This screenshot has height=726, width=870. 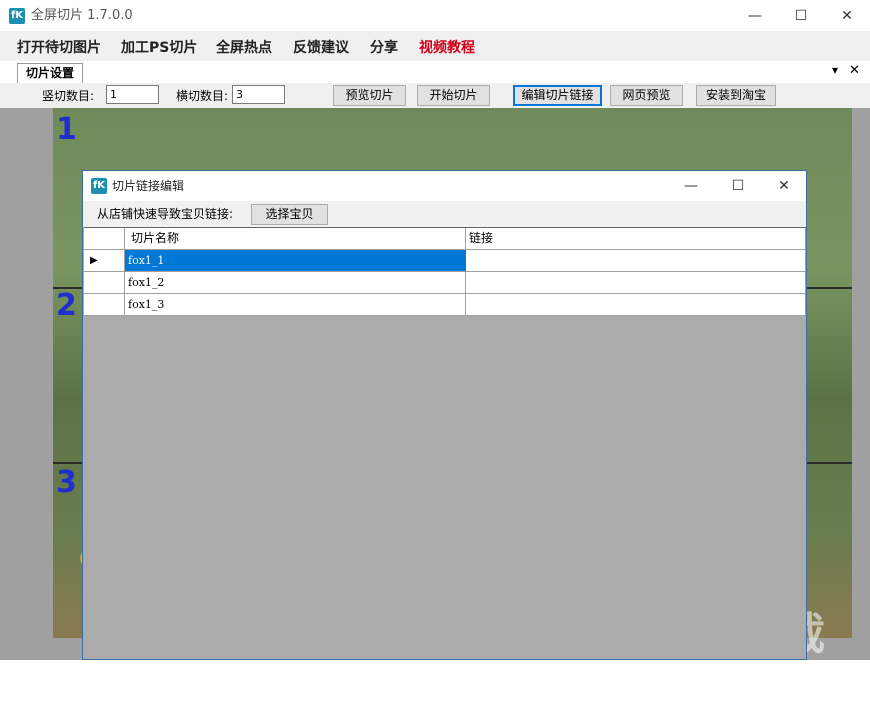 What do you see at coordinates (132, 94) in the screenshot?
I see `vertical-count-input` at bounding box center [132, 94].